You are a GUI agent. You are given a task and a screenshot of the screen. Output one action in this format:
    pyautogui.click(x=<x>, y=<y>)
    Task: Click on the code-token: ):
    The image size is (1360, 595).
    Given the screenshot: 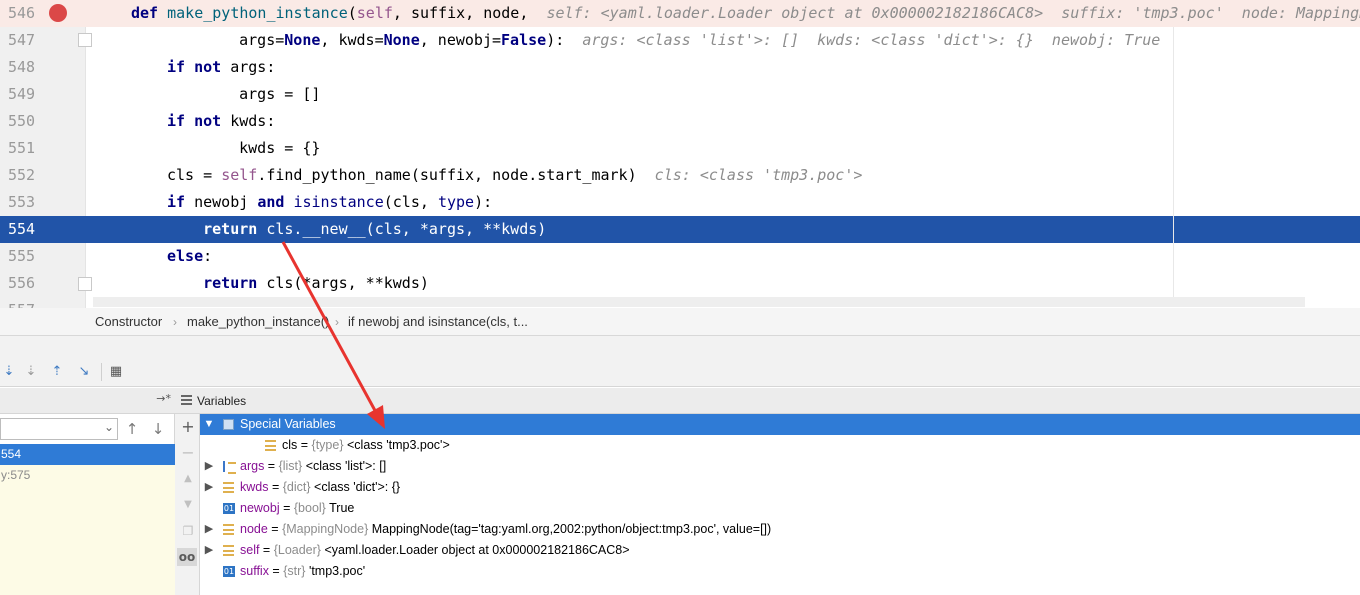 What is the action you would take?
    pyautogui.click(x=483, y=202)
    